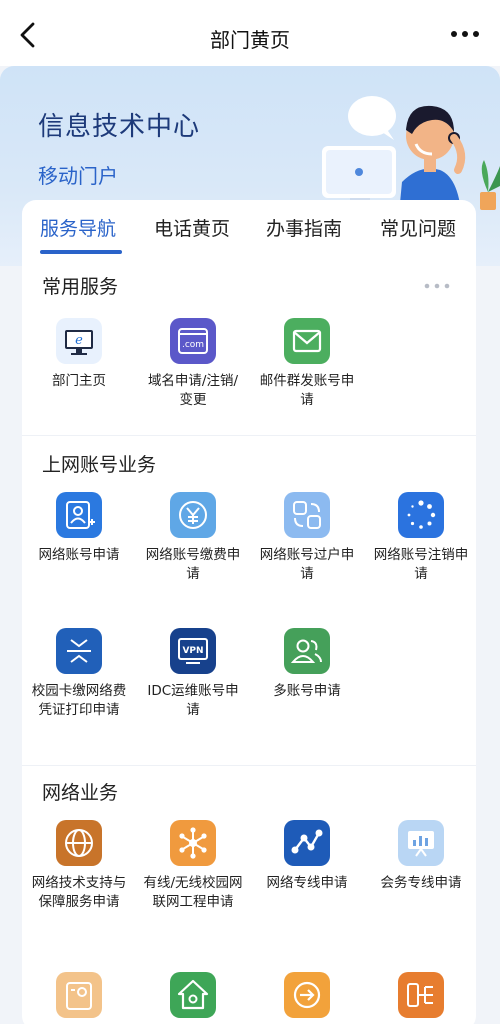 Image resolution: width=500 pixels, height=1024 pixels. I want to click on presentation-icon, so click(421, 843).